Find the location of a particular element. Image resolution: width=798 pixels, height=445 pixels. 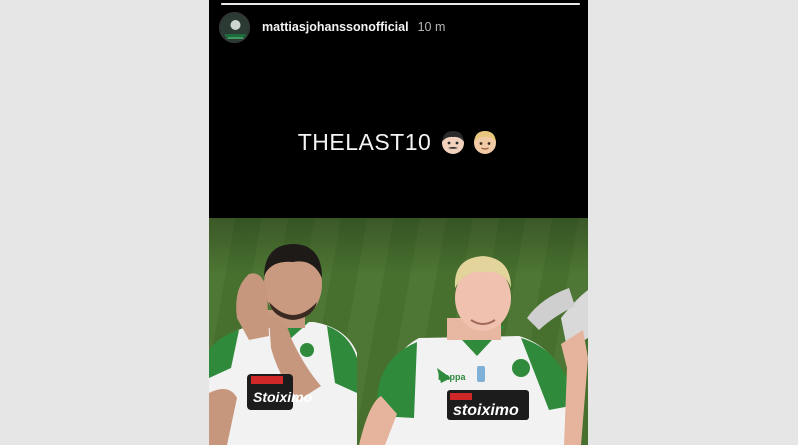

blond-person-emoji-icon is located at coordinates (485, 142).